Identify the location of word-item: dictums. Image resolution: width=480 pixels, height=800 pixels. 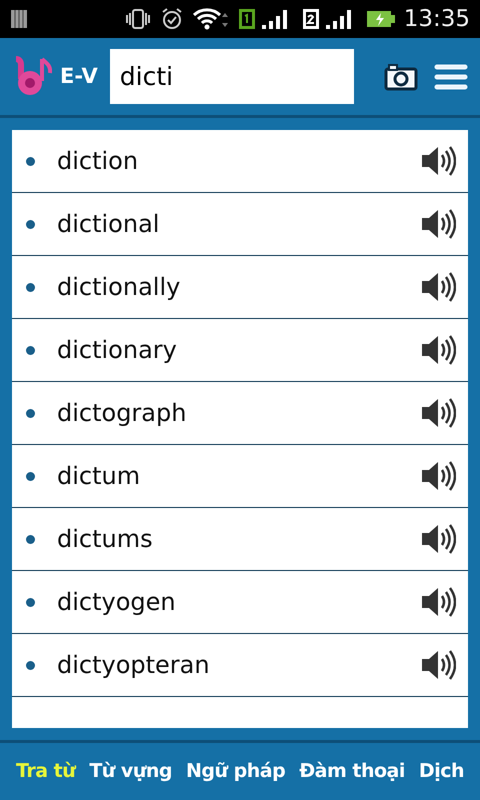
(105, 539).